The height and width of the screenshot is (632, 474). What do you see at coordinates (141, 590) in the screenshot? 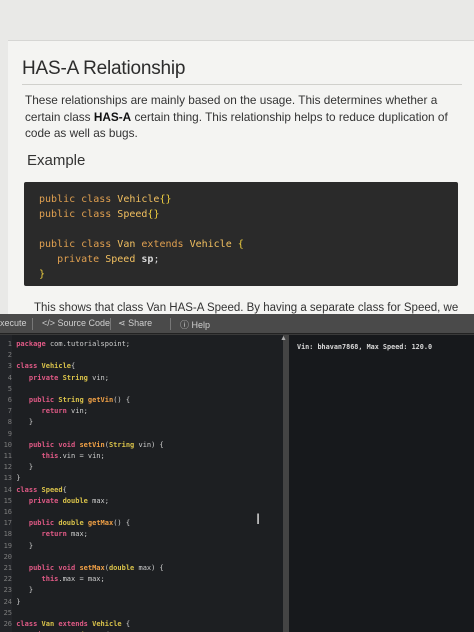
I see `code-line: 23 }` at bounding box center [141, 590].